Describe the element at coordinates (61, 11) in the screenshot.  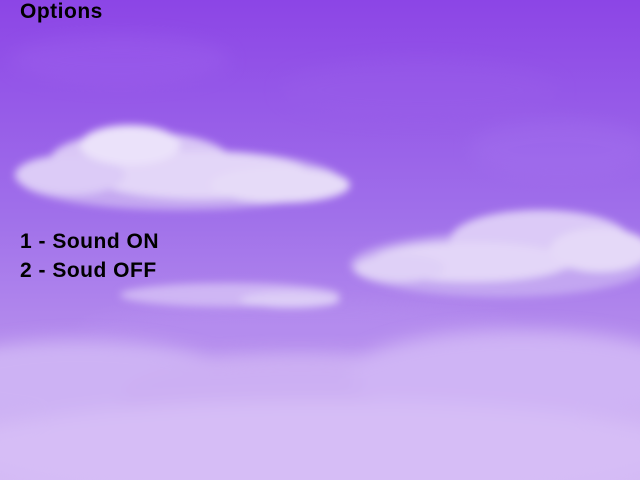
I see `options-title: Options` at that location.